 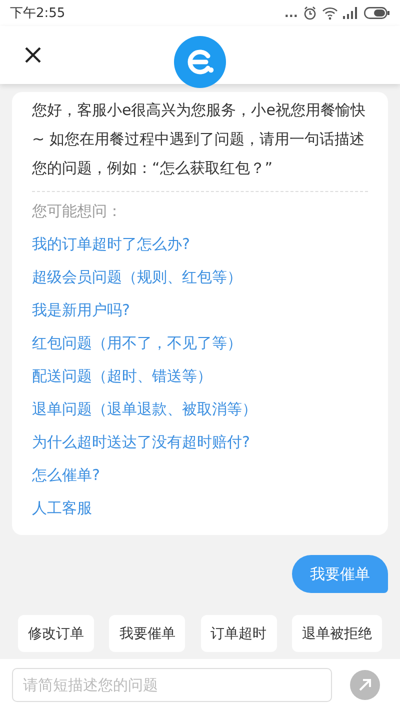 I want to click on message-input: 请简短描述您的问题, so click(x=172, y=685).